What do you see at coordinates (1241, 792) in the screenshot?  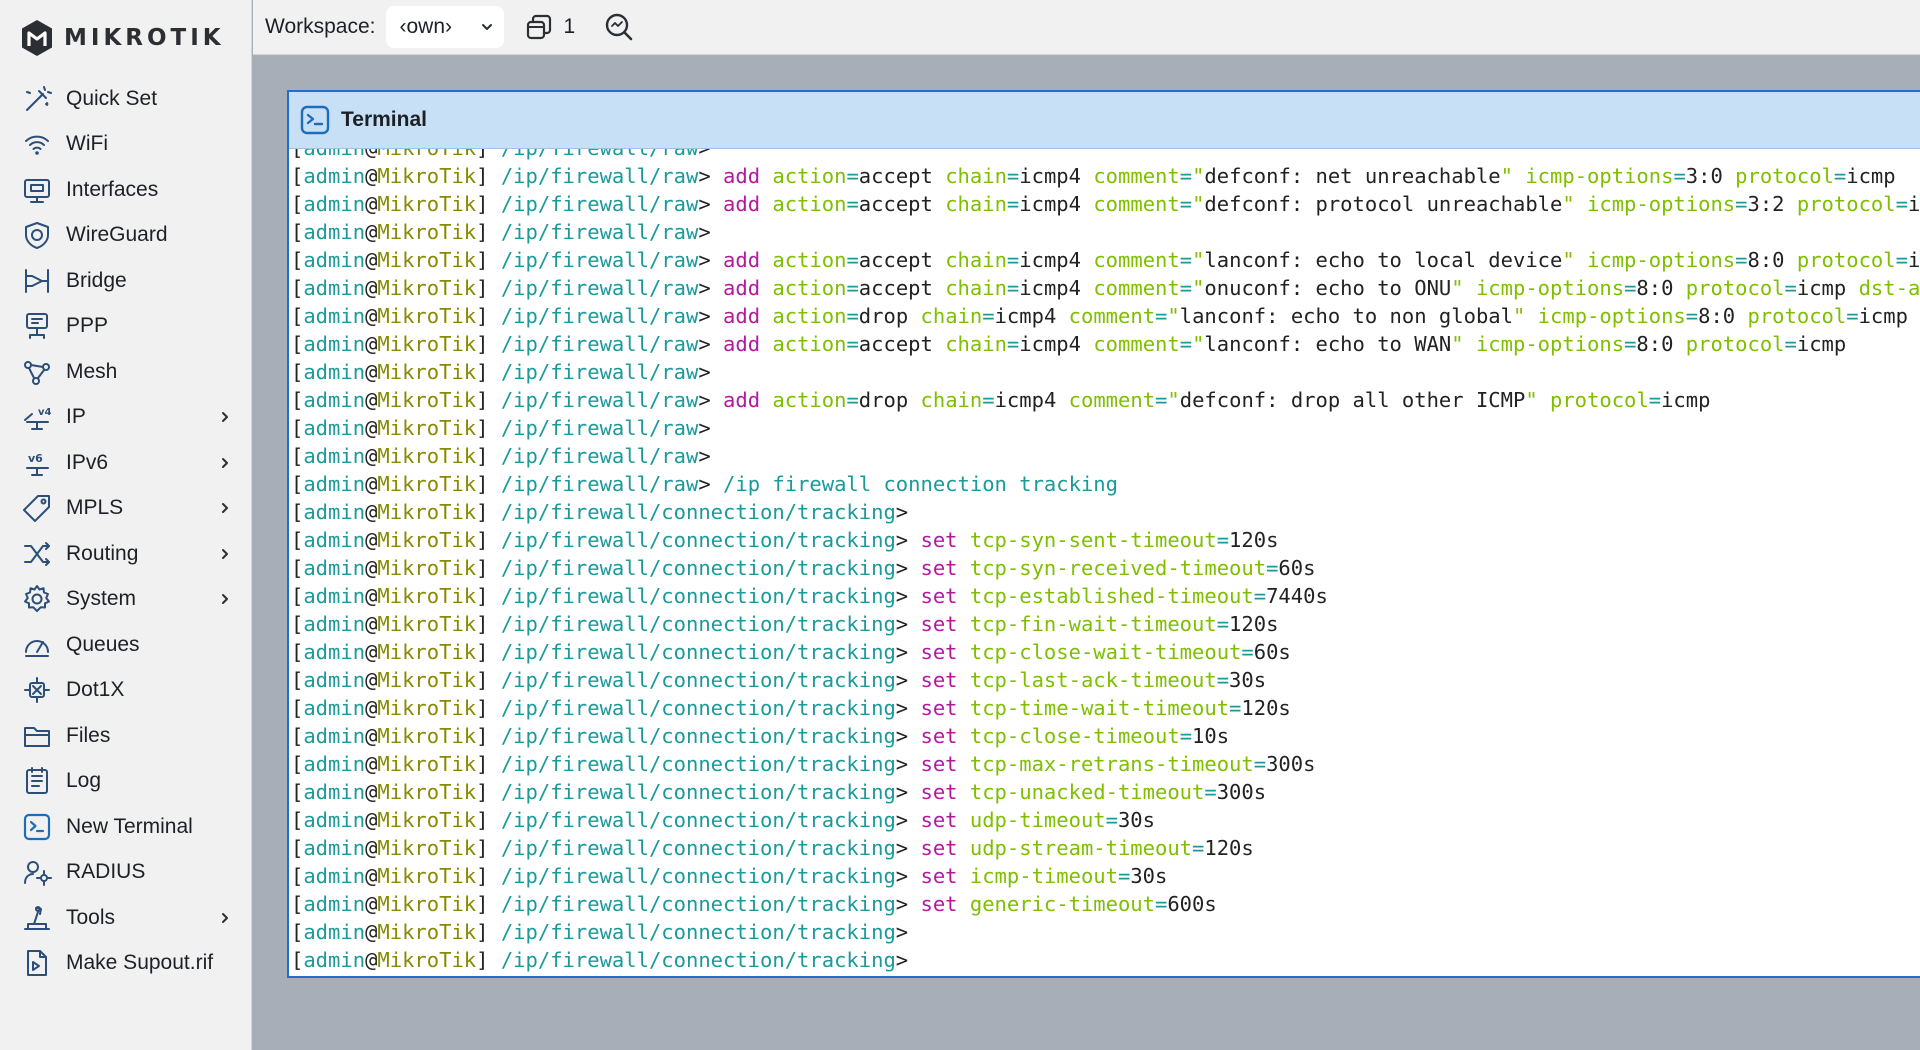 I see `param-value: 300s` at bounding box center [1241, 792].